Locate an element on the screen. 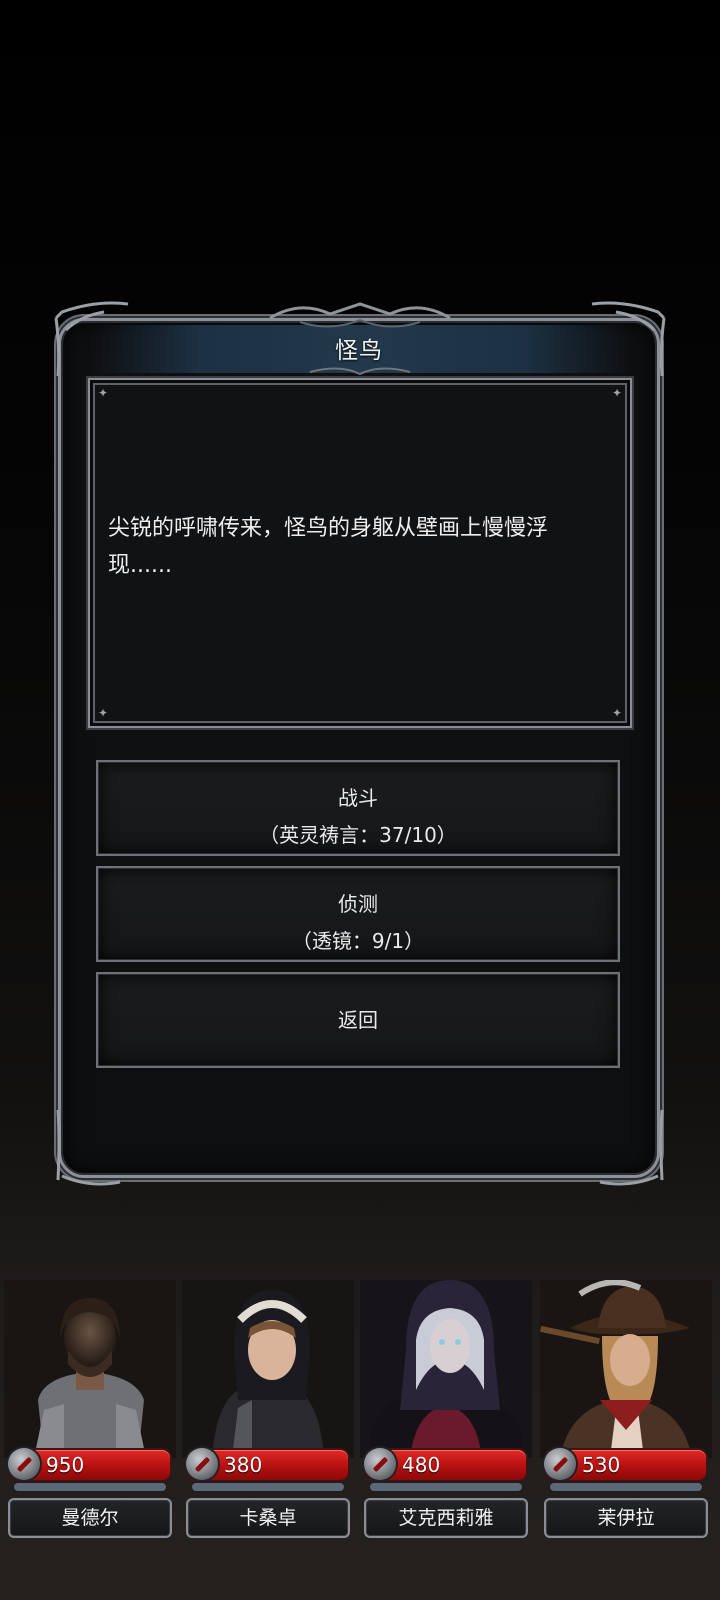 The image size is (720, 1600). option-cost: （英灵祷言：37/10） is located at coordinates (358, 835).